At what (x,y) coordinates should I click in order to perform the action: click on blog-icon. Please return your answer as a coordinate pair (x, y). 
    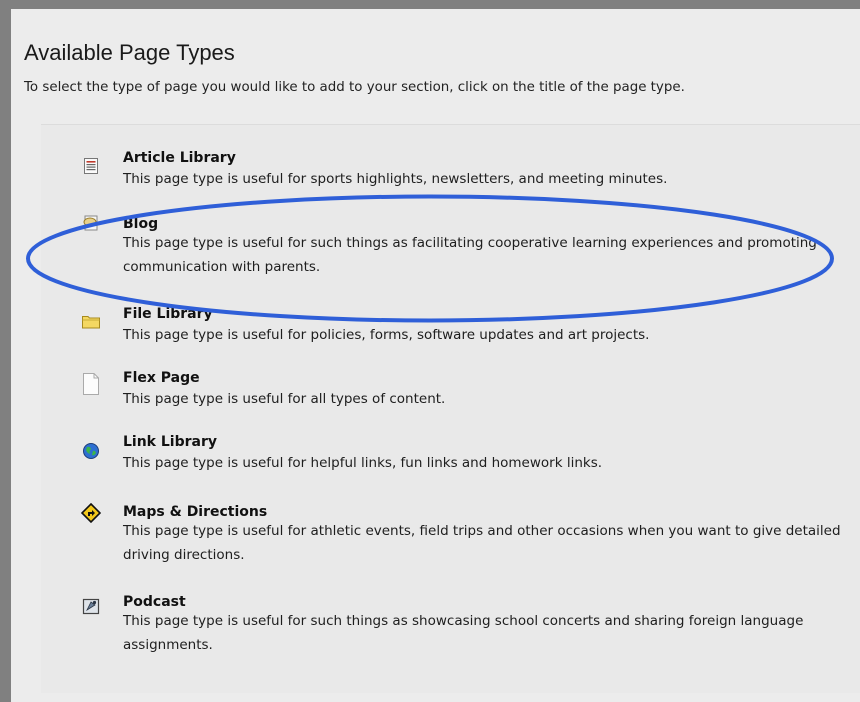
    Looking at the image, I should click on (91, 223).